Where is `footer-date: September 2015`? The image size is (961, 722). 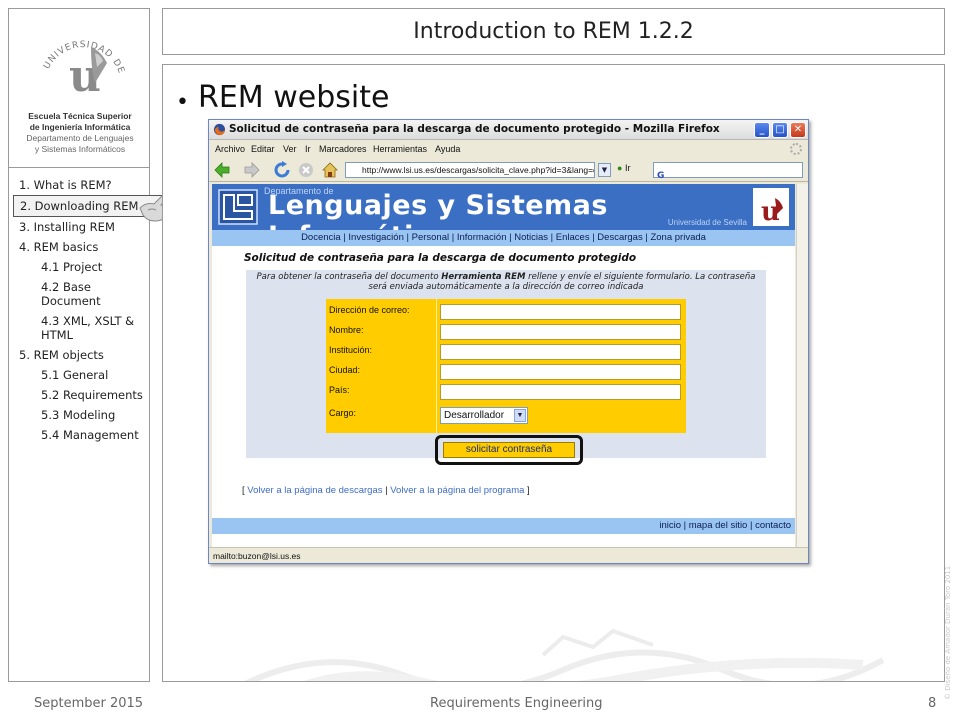 footer-date: September 2015 is located at coordinates (89, 703).